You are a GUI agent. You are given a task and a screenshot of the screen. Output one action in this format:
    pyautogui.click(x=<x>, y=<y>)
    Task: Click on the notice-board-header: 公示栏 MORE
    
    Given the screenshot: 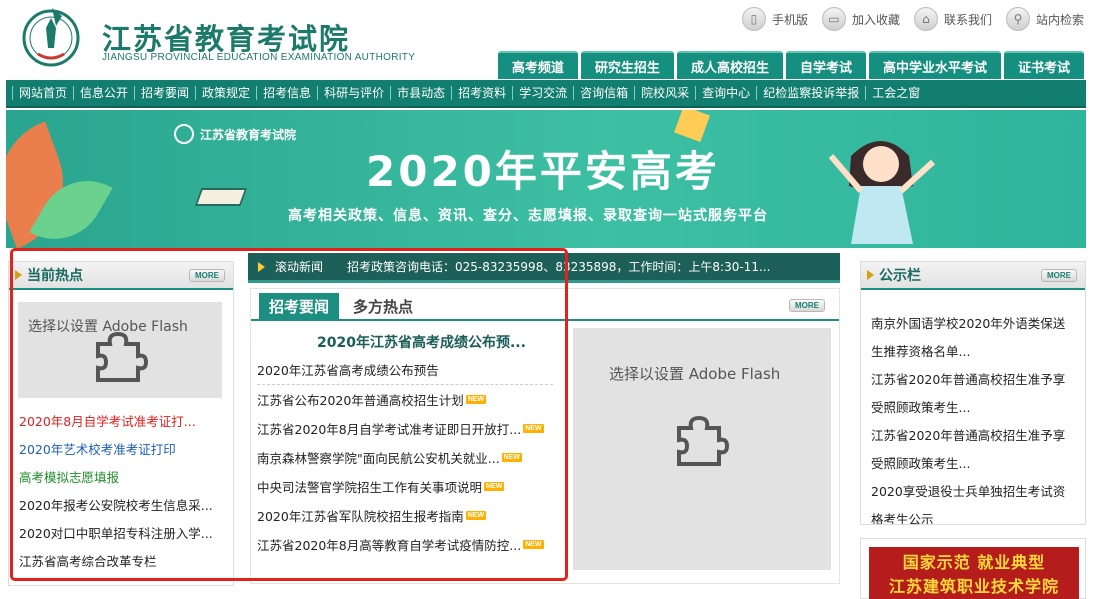 What is the action you would take?
    pyautogui.click(x=973, y=276)
    